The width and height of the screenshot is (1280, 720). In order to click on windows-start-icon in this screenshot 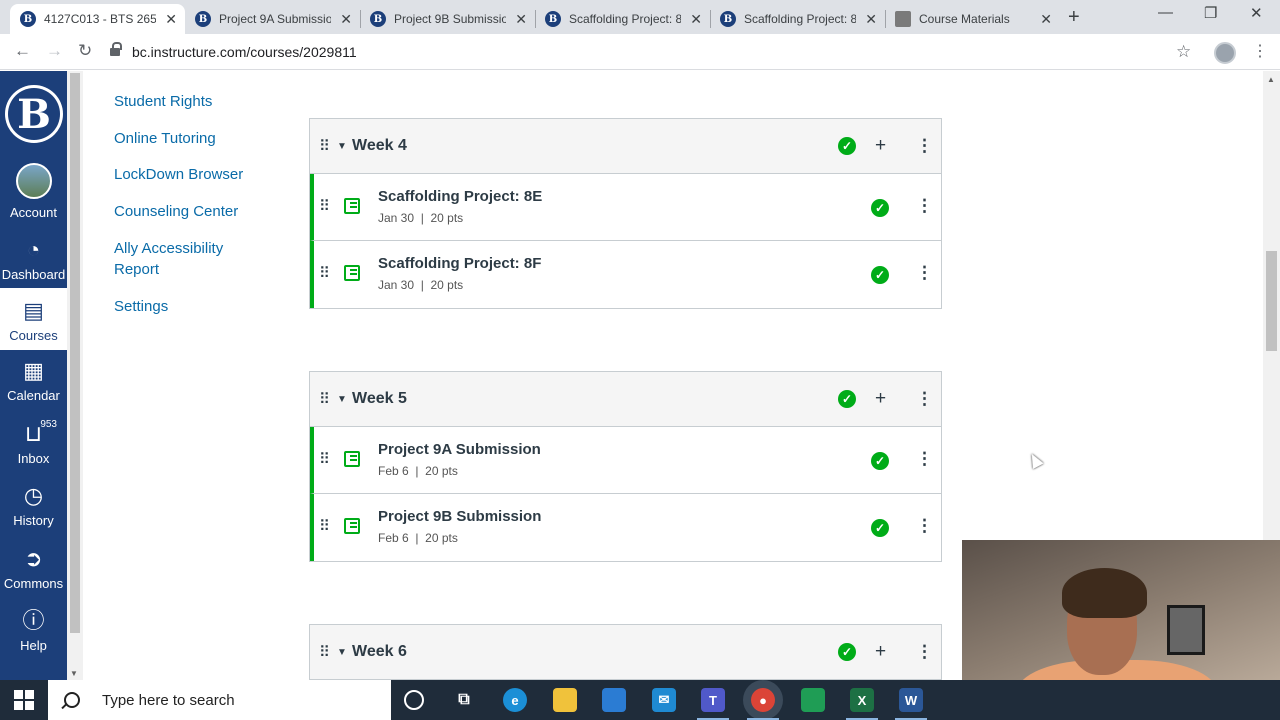, I will do `click(24, 700)`.